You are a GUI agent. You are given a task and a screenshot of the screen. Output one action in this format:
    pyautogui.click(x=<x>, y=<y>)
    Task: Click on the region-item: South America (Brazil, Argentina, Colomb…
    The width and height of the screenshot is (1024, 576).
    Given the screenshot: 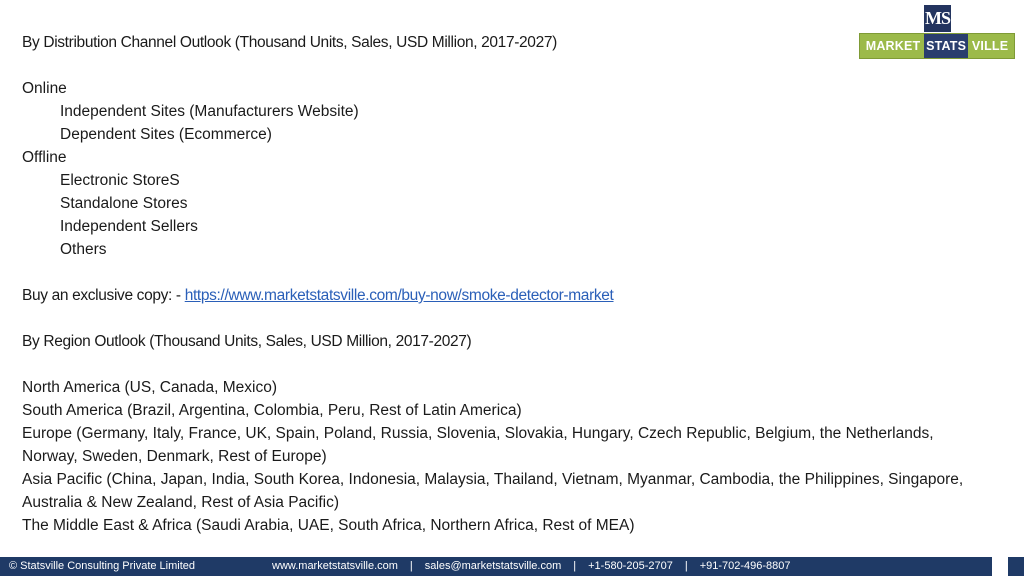 What is the action you would take?
    pyautogui.click(x=272, y=410)
    